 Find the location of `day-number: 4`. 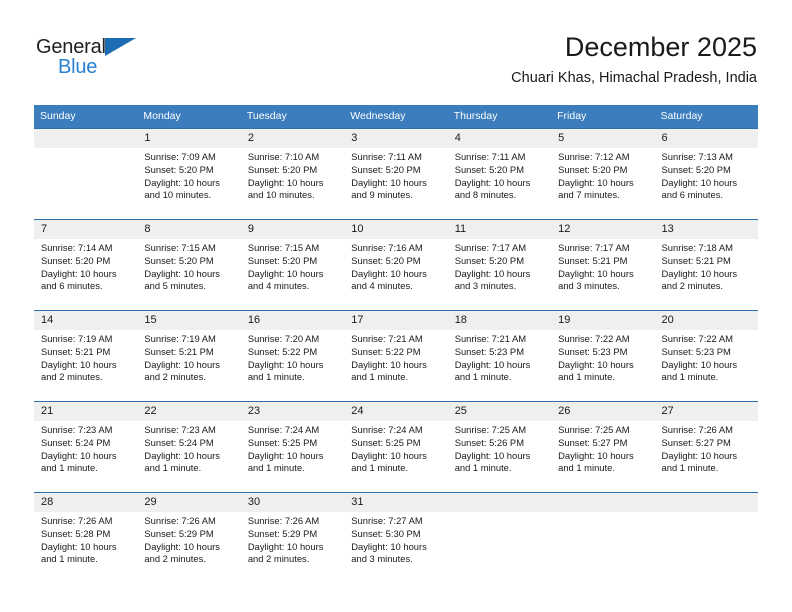

day-number: 4 is located at coordinates (499, 138).